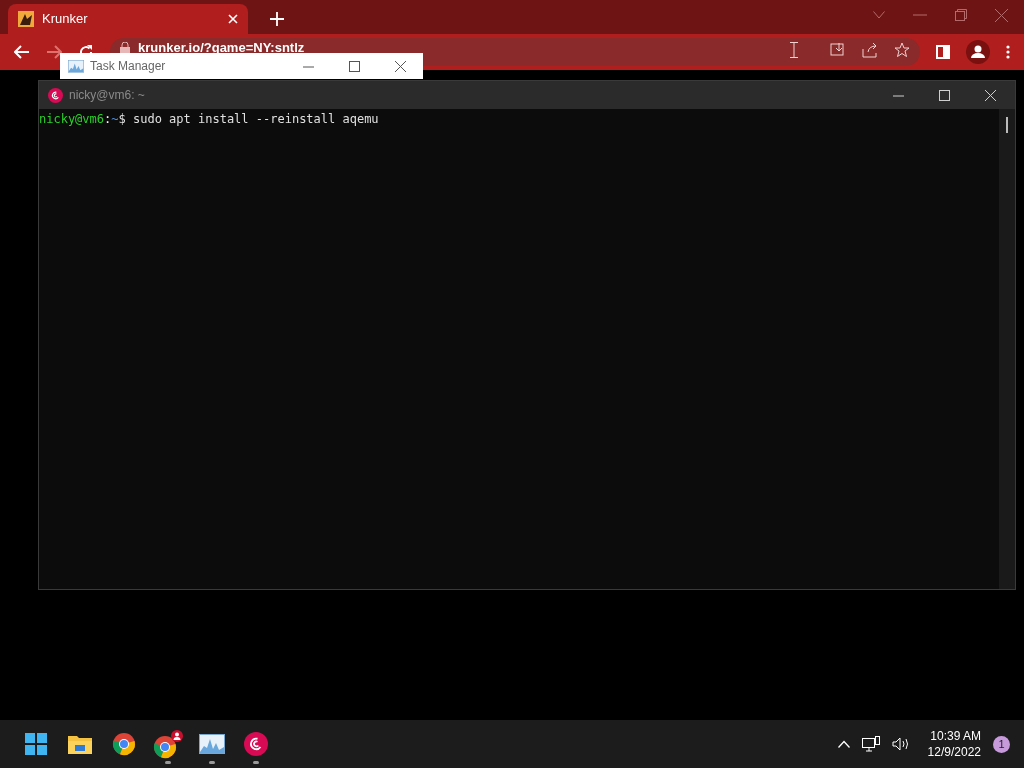  I want to click on tab-title: Krunker, so click(65, 19).